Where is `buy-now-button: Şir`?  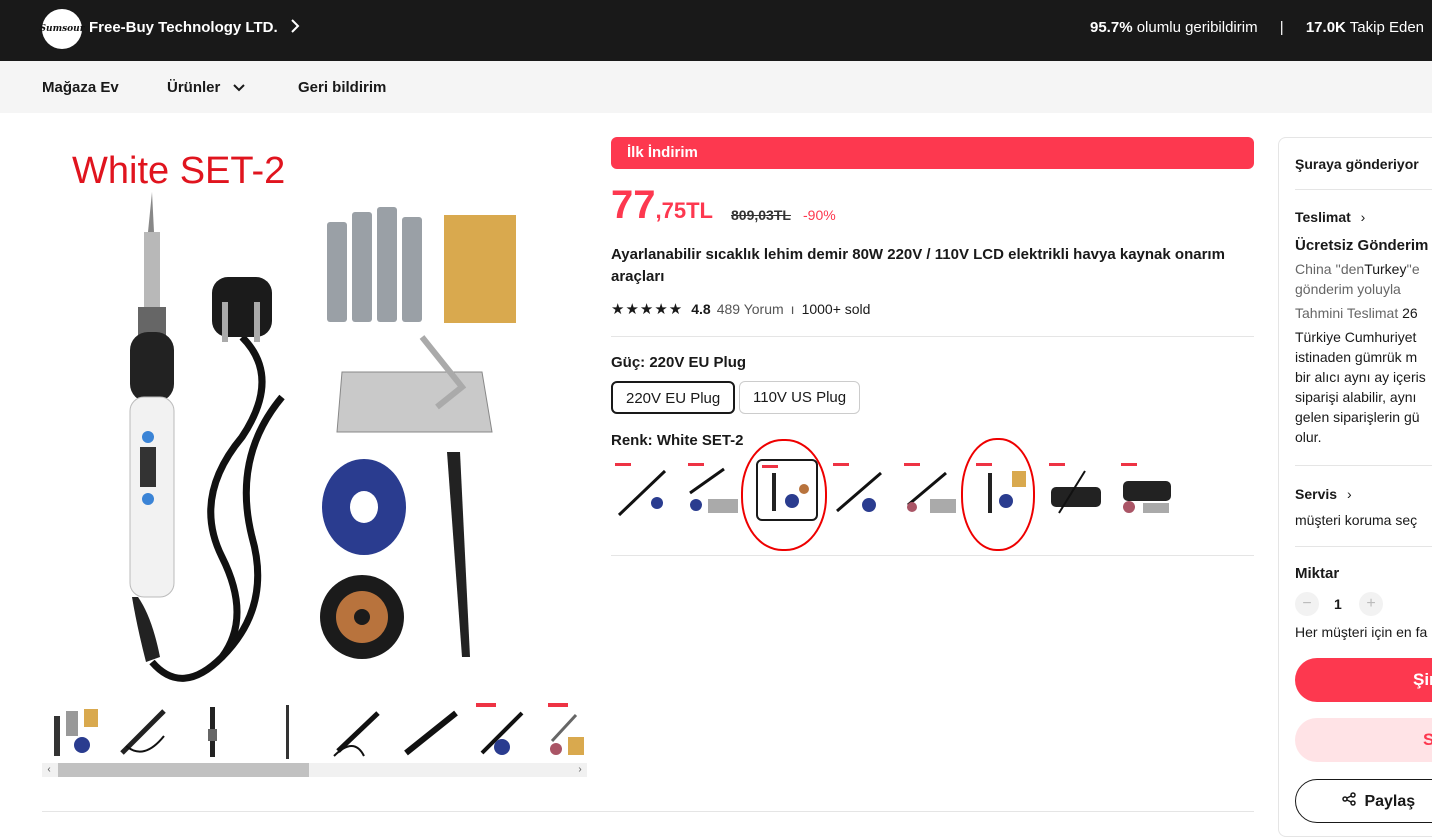
buy-now-button: Şir is located at coordinates (1363, 680).